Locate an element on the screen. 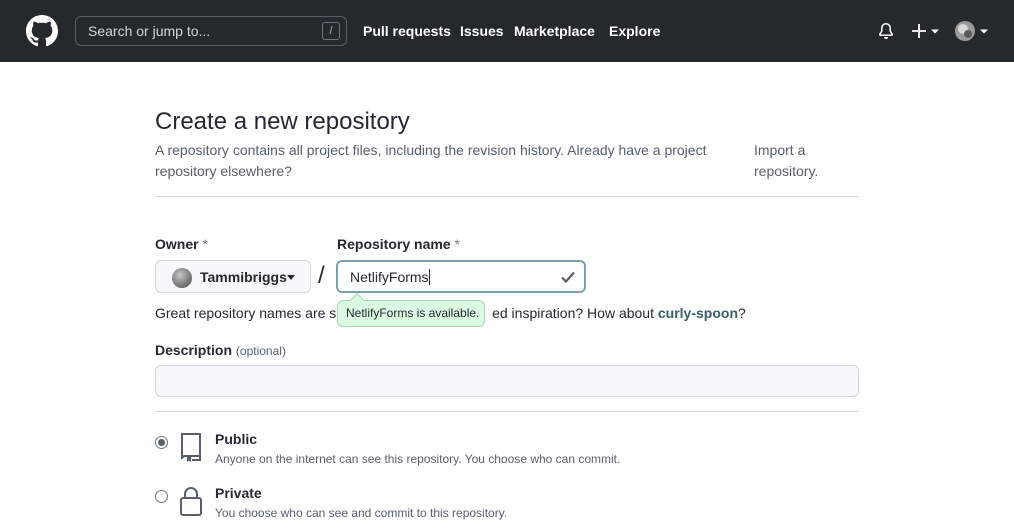  repository-name-input: NetlifyForms is located at coordinates (461, 276).